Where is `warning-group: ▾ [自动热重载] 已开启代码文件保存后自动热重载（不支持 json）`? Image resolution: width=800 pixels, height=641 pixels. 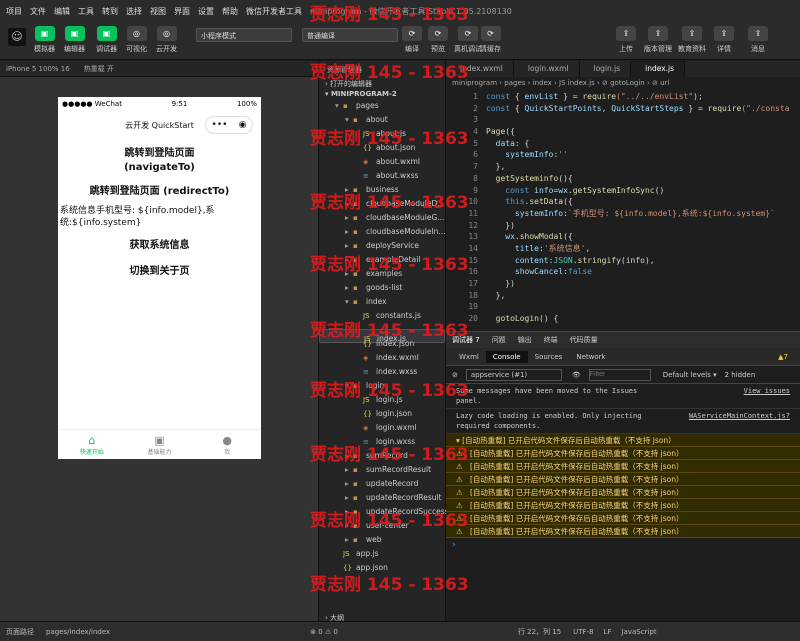 warning-group: ▾ [自动热重载] 已开启代码文件保存后自动热重载（不支持 json） is located at coordinates (623, 440).